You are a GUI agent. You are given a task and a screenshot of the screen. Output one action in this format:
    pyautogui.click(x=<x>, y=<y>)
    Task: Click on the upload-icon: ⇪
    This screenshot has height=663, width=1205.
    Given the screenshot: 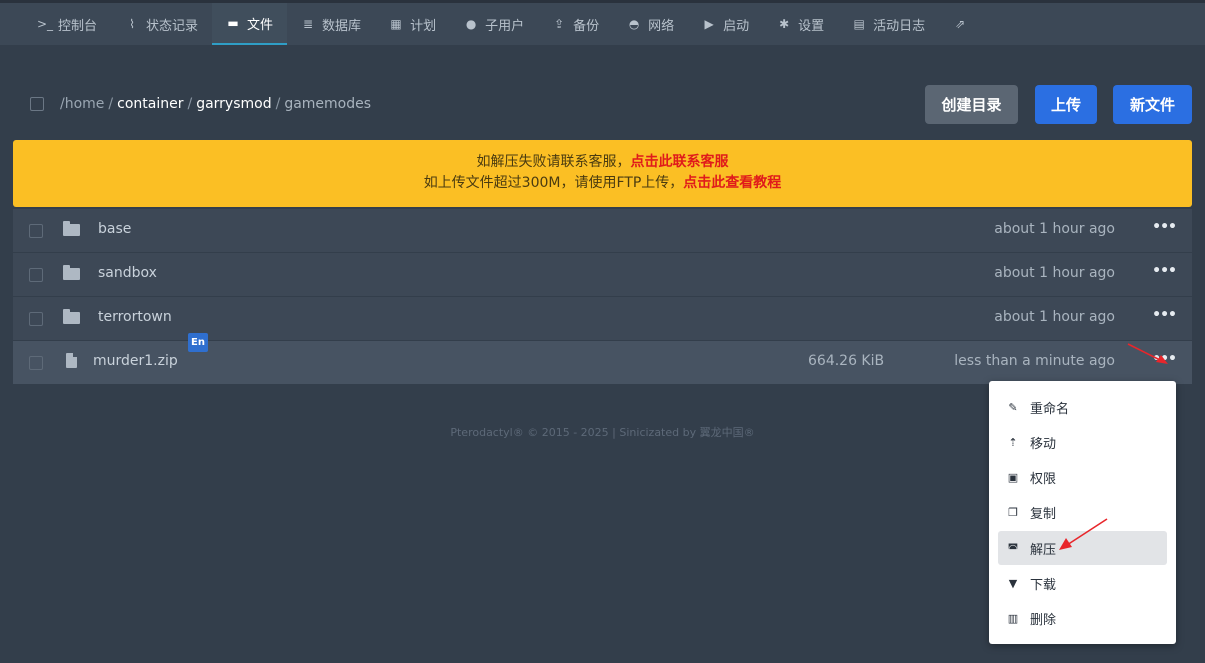 What is the action you would take?
    pyautogui.click(x=559, y=24)
    